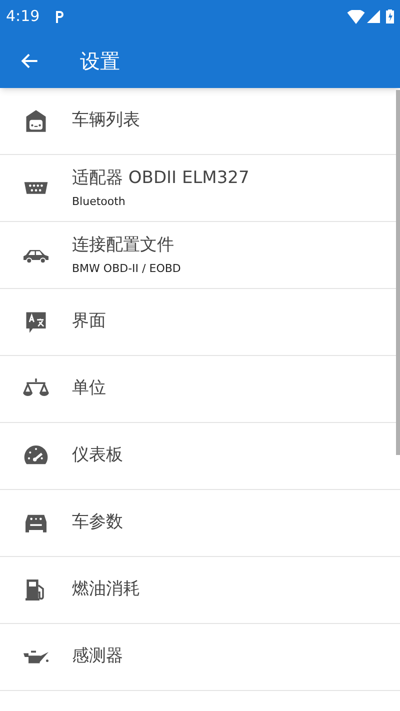 Image resolution: width=400 pixels, height=711 pixels. I want to click on item-title: 感测器, so click(97, 656).